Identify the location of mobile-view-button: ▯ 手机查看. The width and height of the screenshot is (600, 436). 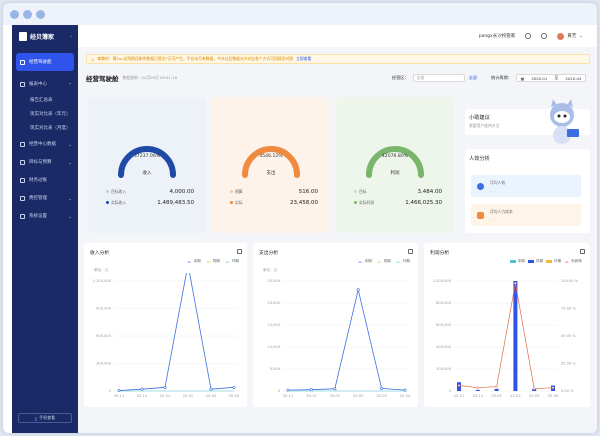
(45, 418).